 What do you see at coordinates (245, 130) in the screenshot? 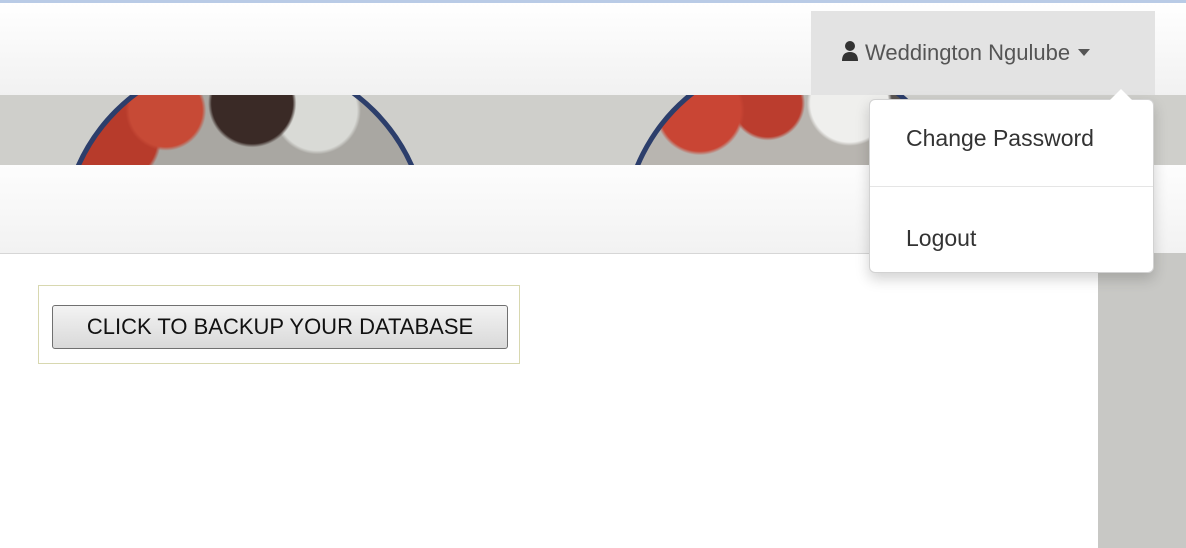
I see `banner-photo-circle-left` at bounding box center [245, 130].